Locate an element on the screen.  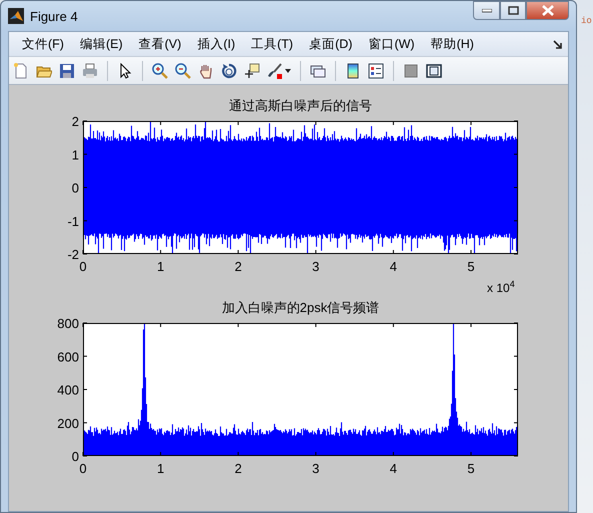
zoom-in-icon is located at coordinates (160, 70).